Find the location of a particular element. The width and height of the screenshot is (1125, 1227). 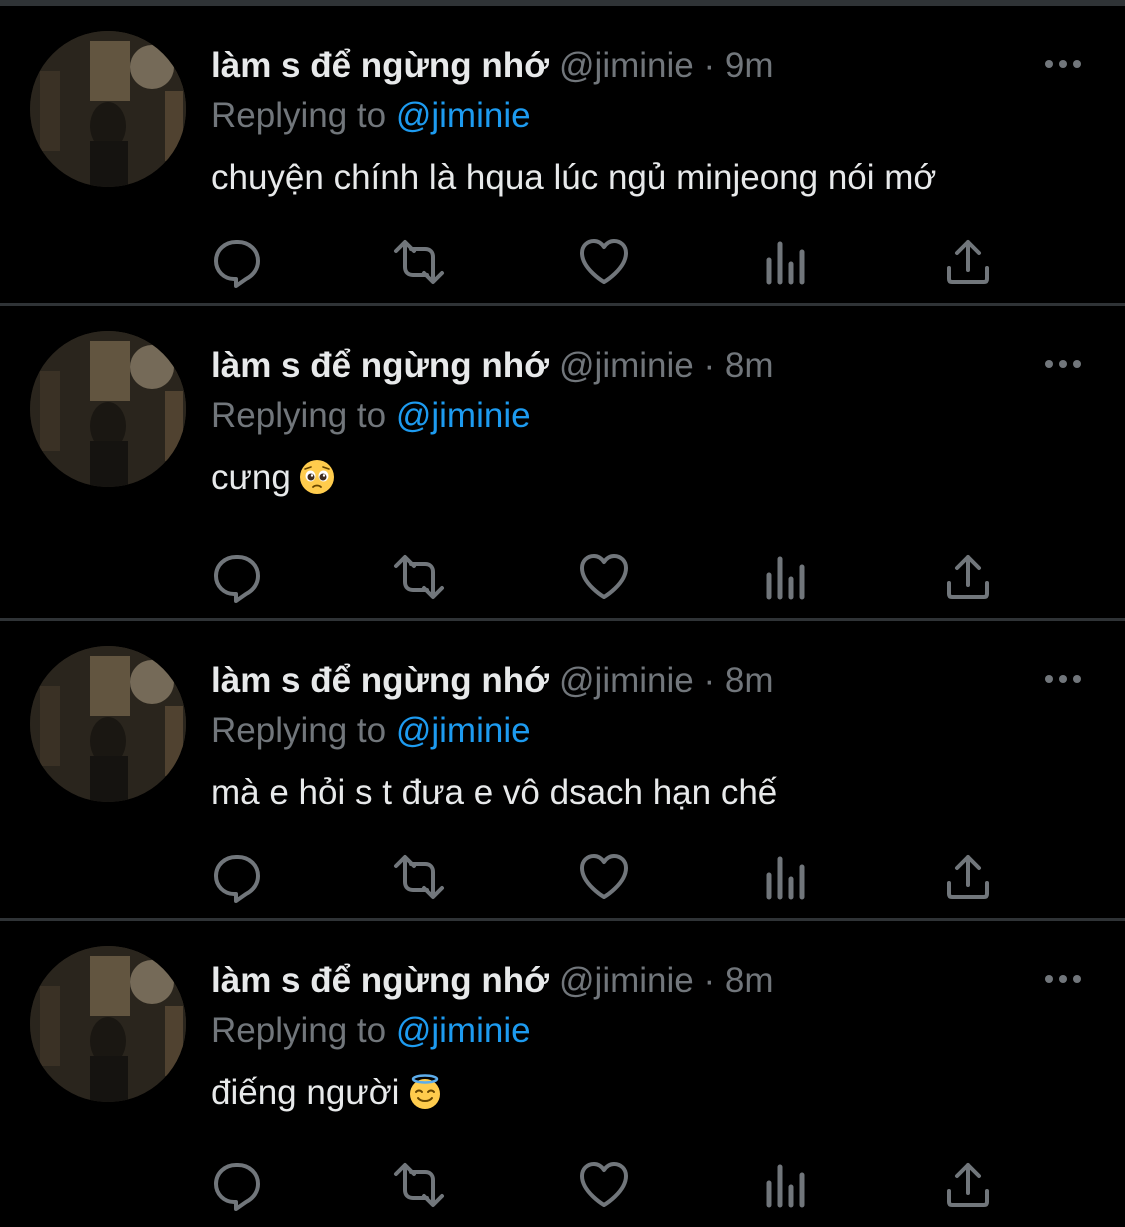

handle-and-time: @jiminie · 9m is located at coordinates (666, 65).